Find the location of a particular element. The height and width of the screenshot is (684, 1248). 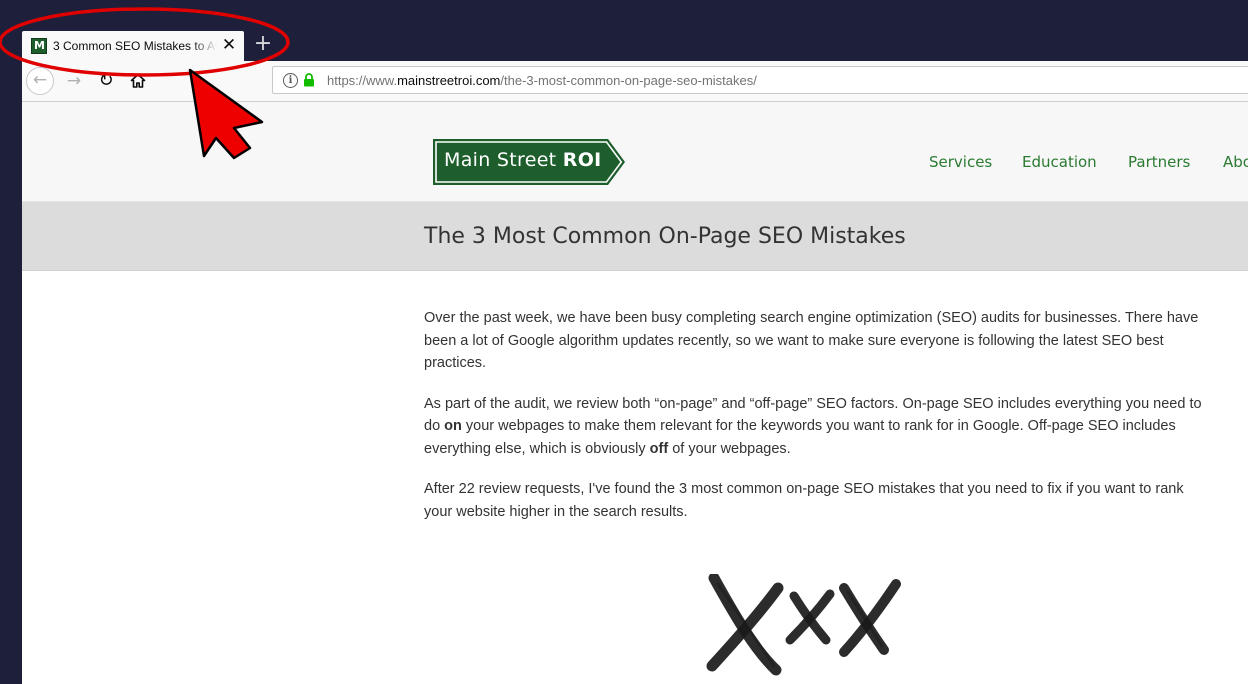

logo-text-main: Main Street is located at coordinates (503, 160).